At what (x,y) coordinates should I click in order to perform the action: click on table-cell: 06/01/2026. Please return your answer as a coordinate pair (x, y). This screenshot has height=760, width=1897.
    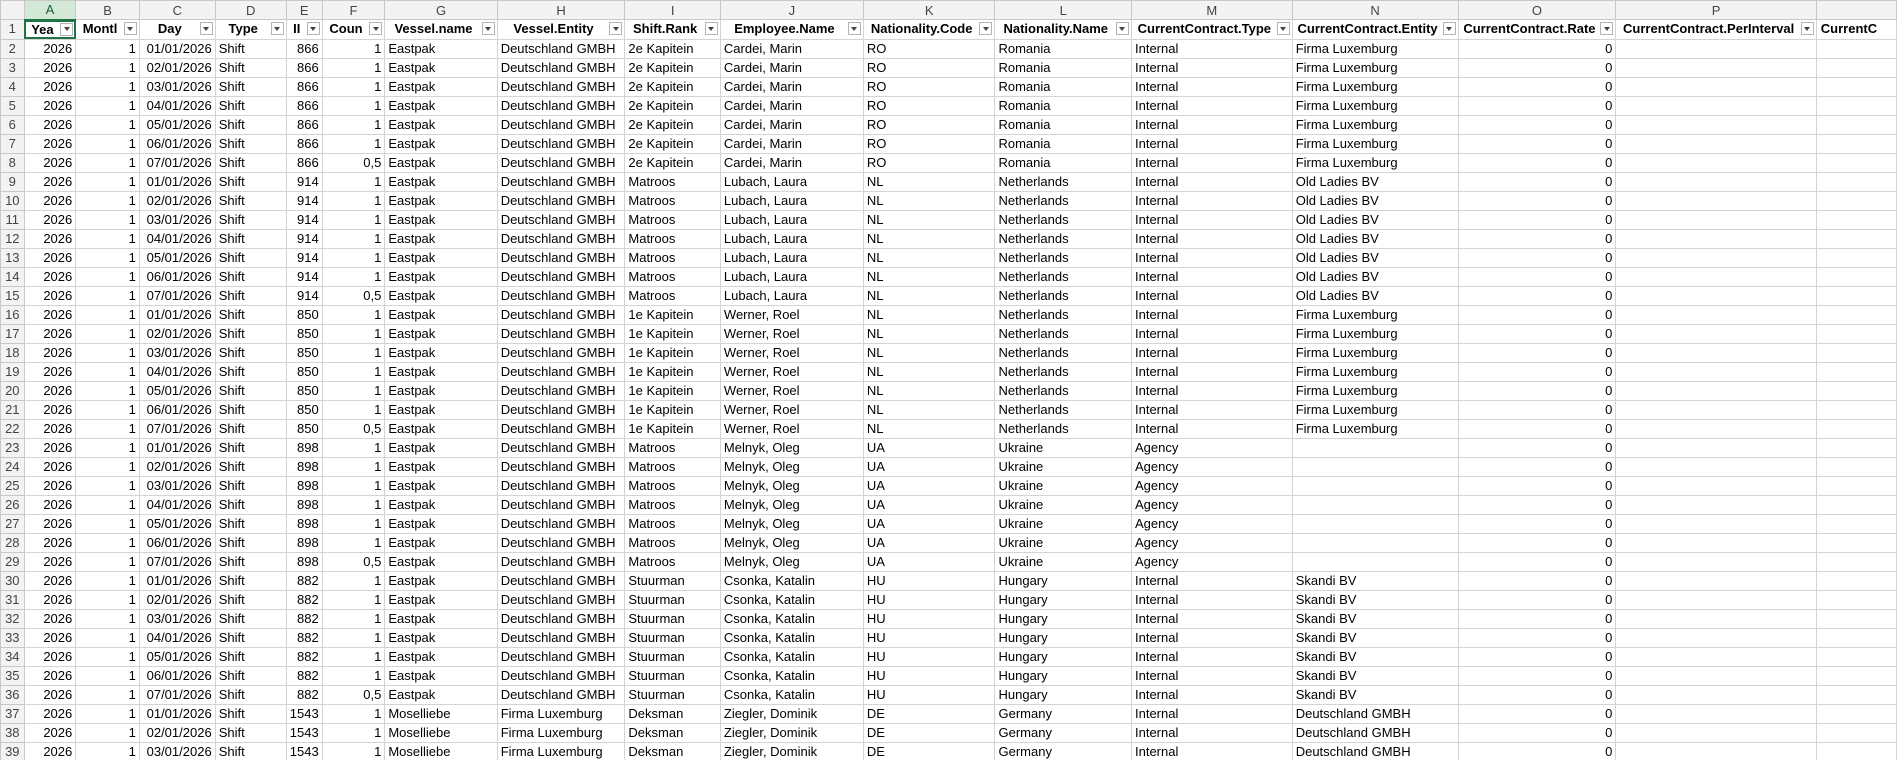
    Looking at the image, I should click on (177, 276).